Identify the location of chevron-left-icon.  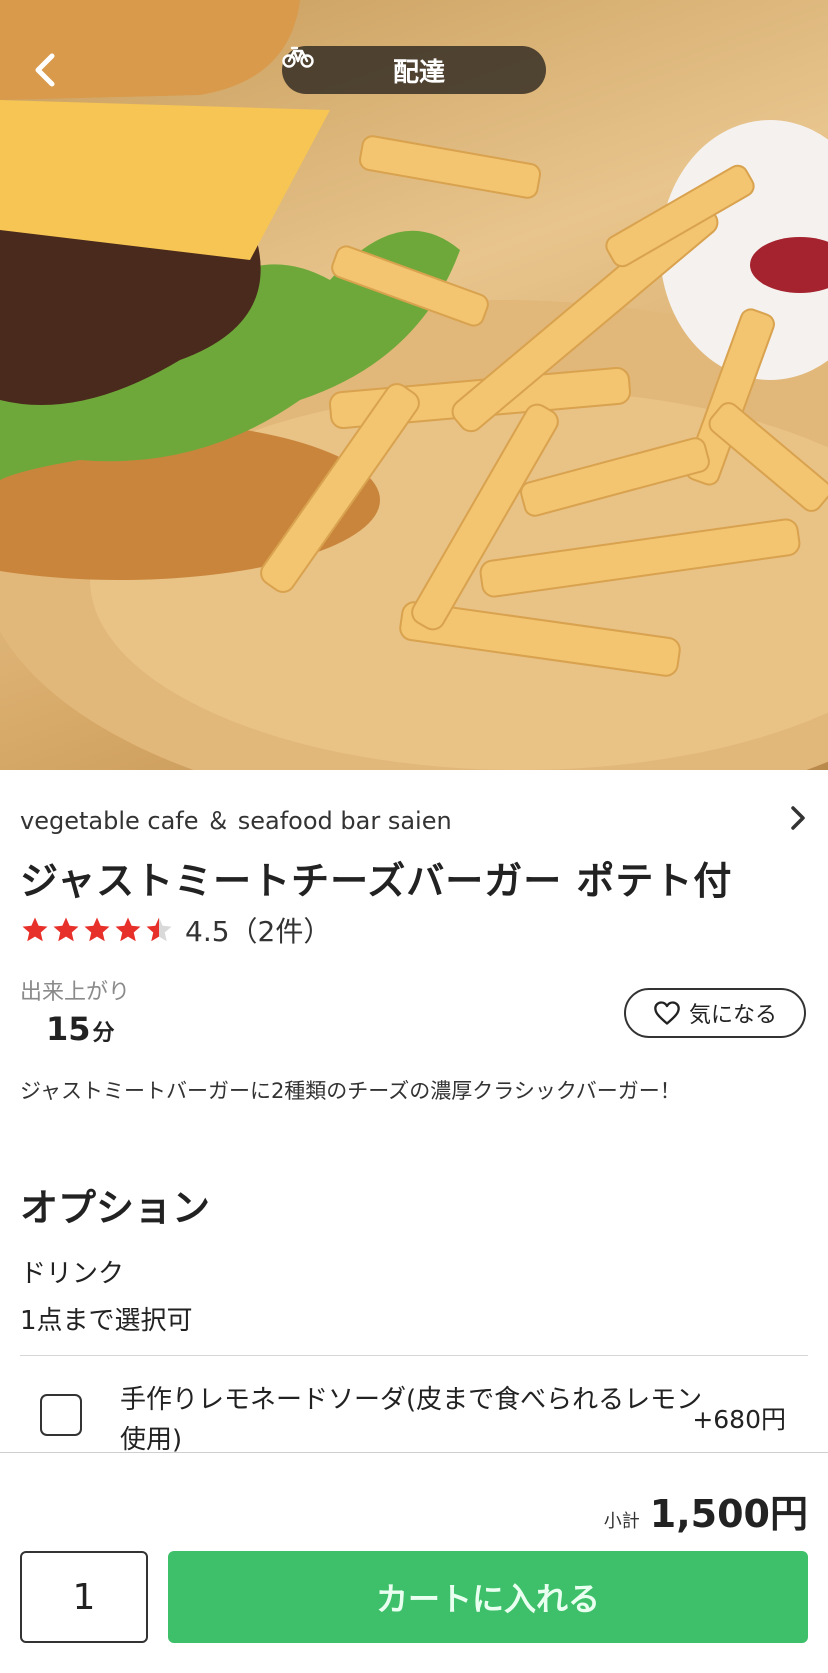
(45, 70).